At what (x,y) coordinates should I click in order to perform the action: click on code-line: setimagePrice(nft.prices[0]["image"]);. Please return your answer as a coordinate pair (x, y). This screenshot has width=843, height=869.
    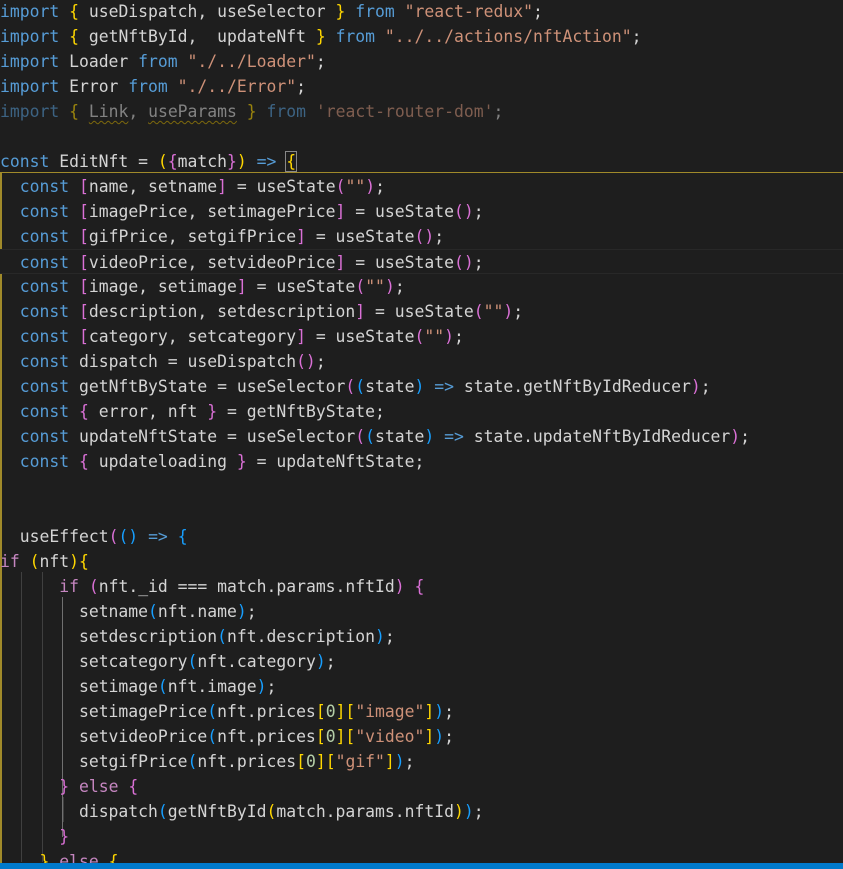
    Looking at the image, I should click on (227, 711).